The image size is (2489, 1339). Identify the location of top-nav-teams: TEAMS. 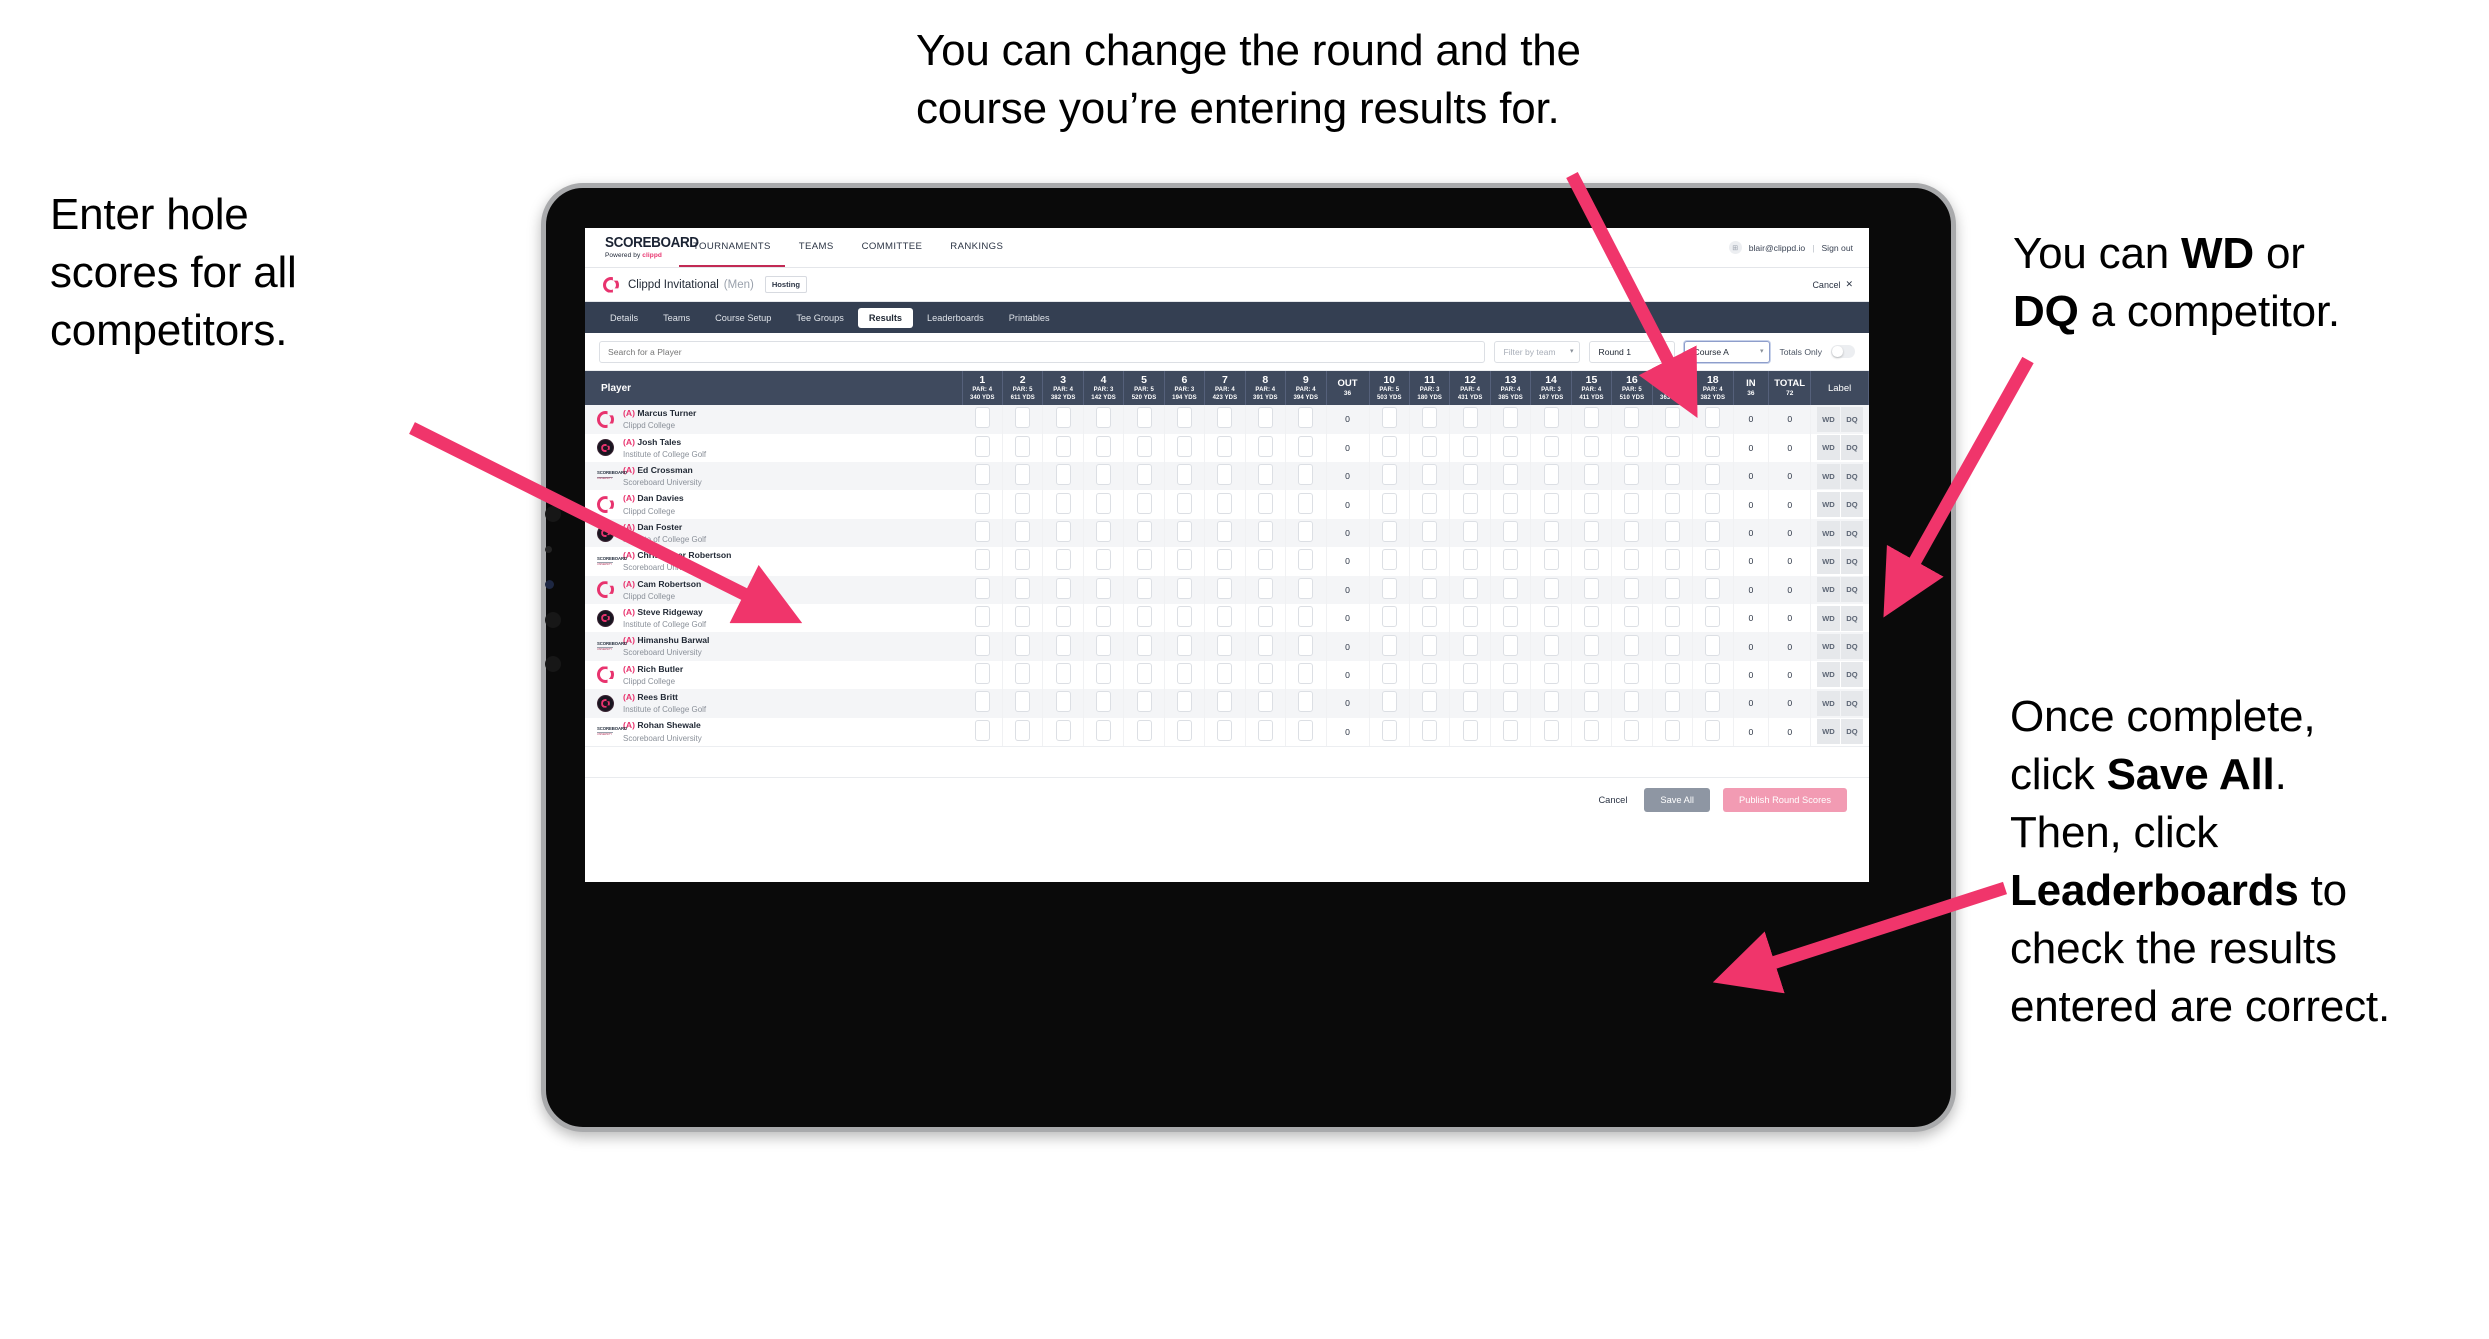
(816, 247).